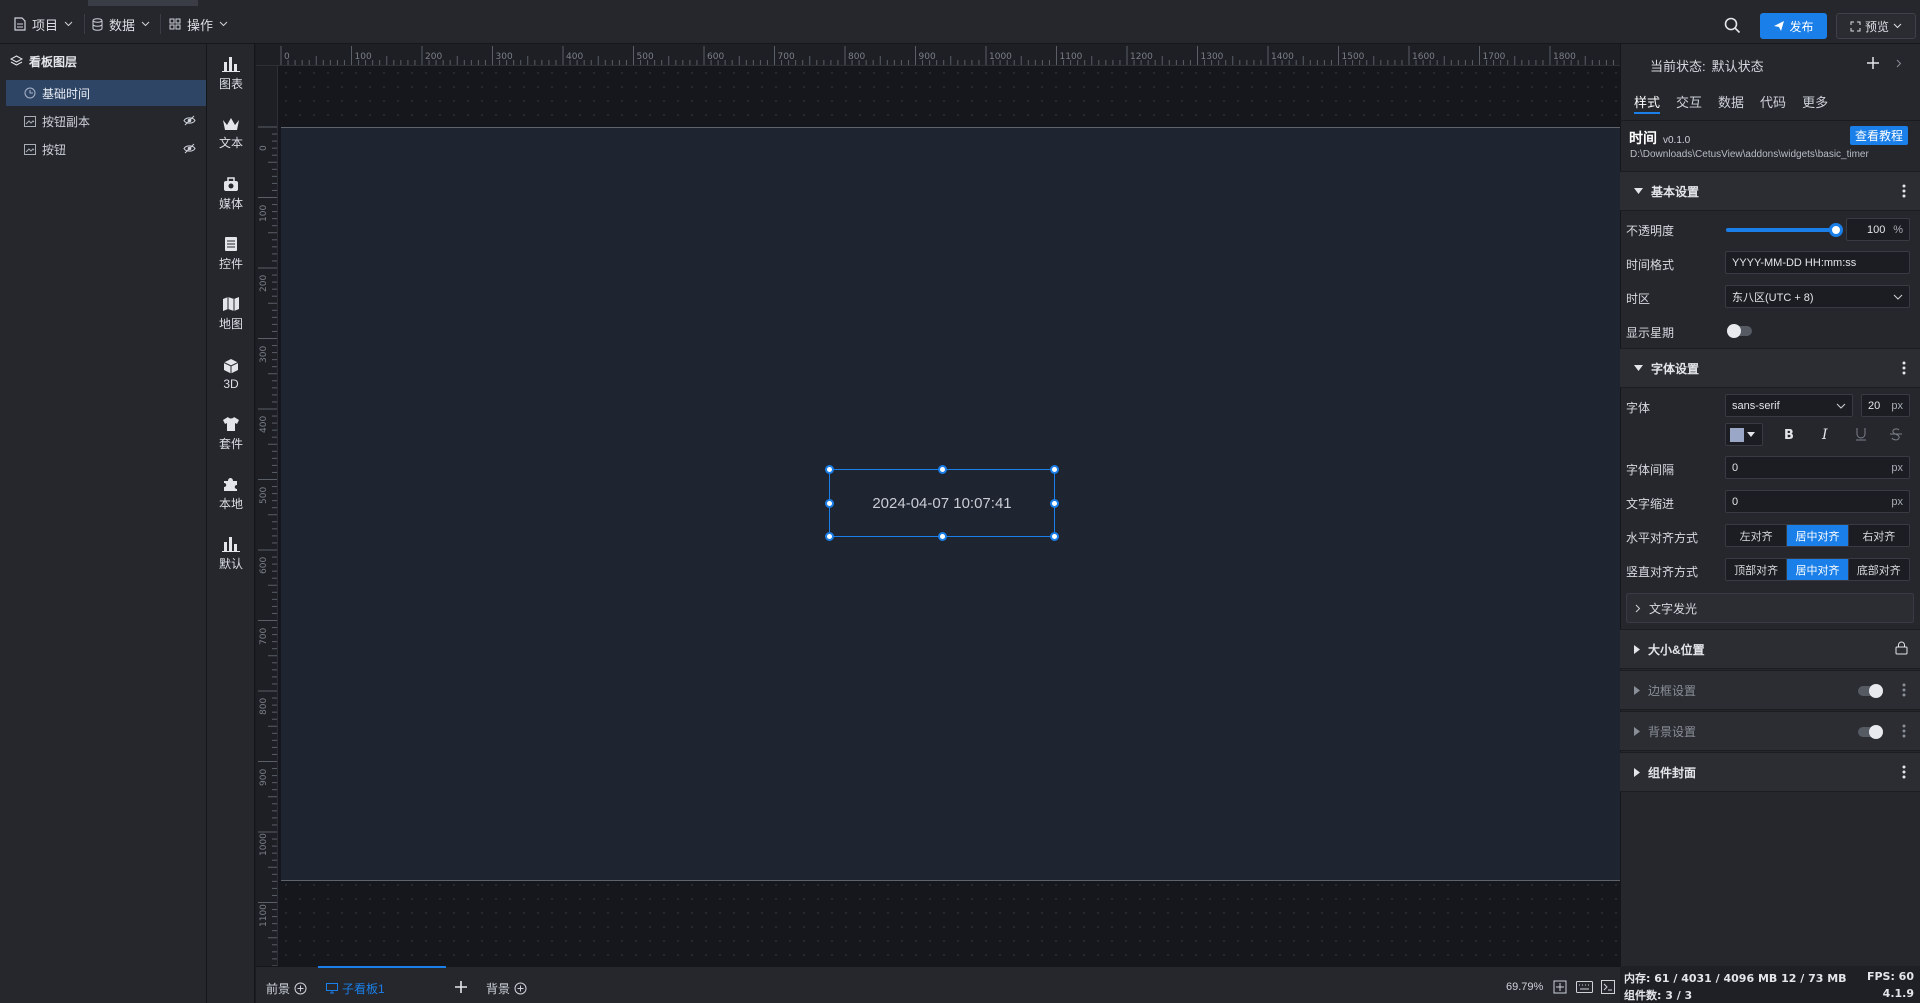 This screenshot has height=1003, width=1920. Describe the element at coordinates (1054, 536) in the screenshot. I see `resize-handle-se` at that location.